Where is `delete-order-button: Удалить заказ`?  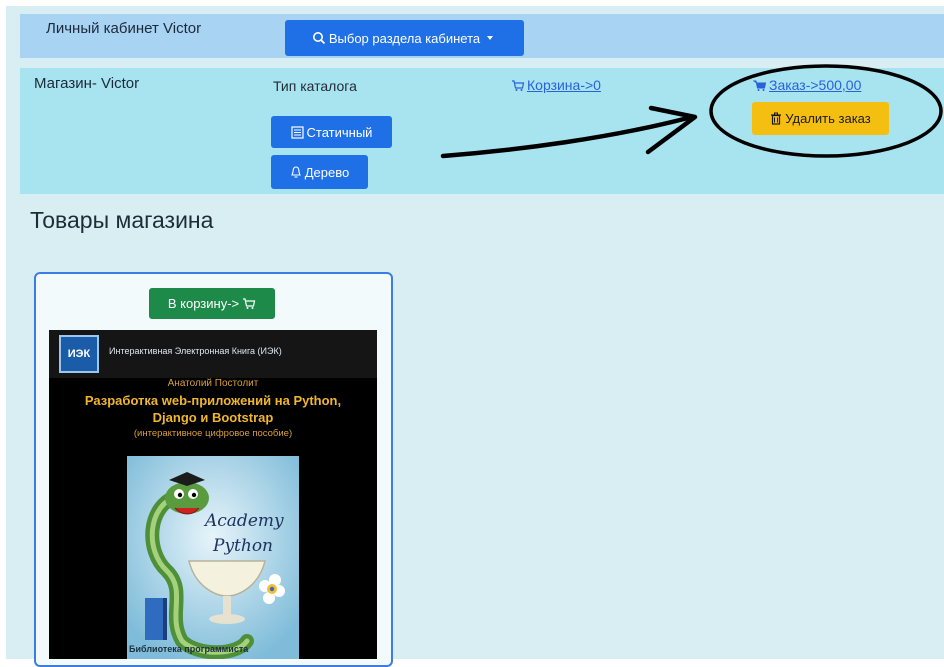
delete-order-button: Удалить заказ is located at coordinates (820, 118).